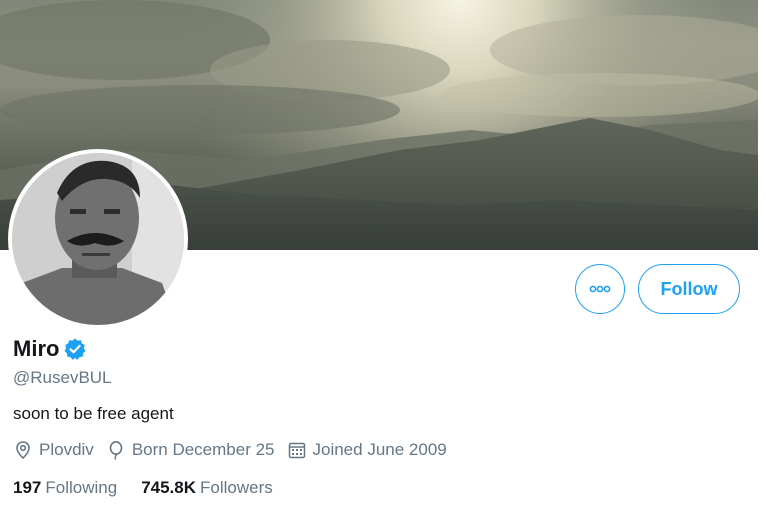 The image size is (766, 514). What do you see at coordinates (762, 257) in the screenshot?
I see `page-edge` at bounding box center [762, 257].